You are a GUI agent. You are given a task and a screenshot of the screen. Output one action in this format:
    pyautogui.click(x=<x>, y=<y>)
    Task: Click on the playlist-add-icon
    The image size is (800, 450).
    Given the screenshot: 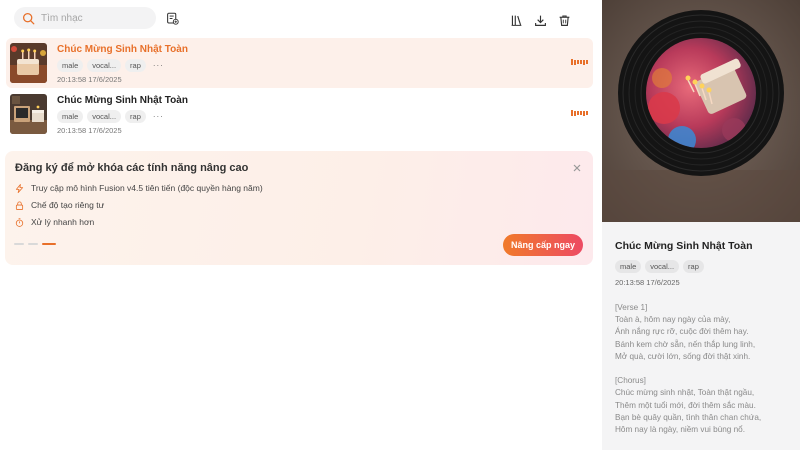 What is the action you would take?
    pyautogui.click(x=172, y=18)
    